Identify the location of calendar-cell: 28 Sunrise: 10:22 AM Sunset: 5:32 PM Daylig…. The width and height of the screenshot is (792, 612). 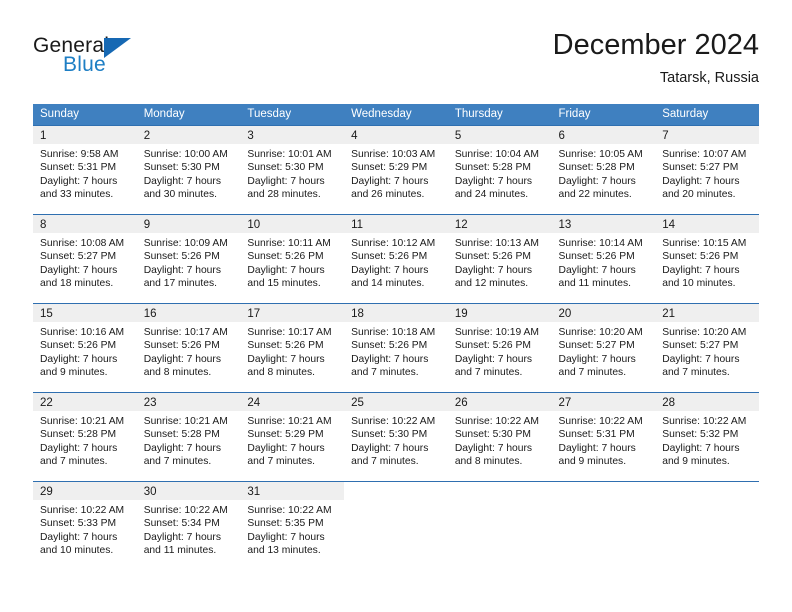
(707, 437).